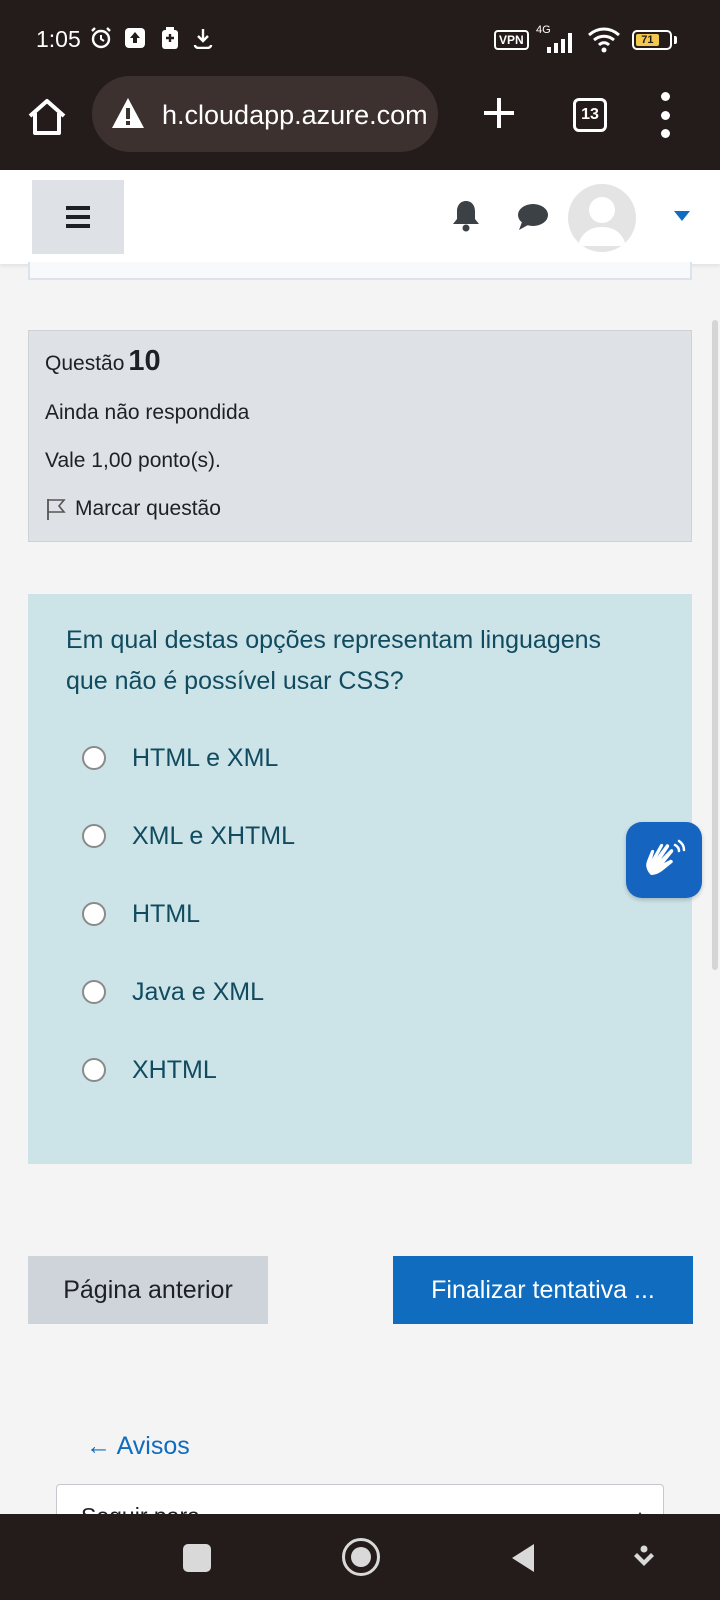 Image resolution: width=720 pixels, height=1600 pixels. I want to click on bell-icon, so click(466, 215).